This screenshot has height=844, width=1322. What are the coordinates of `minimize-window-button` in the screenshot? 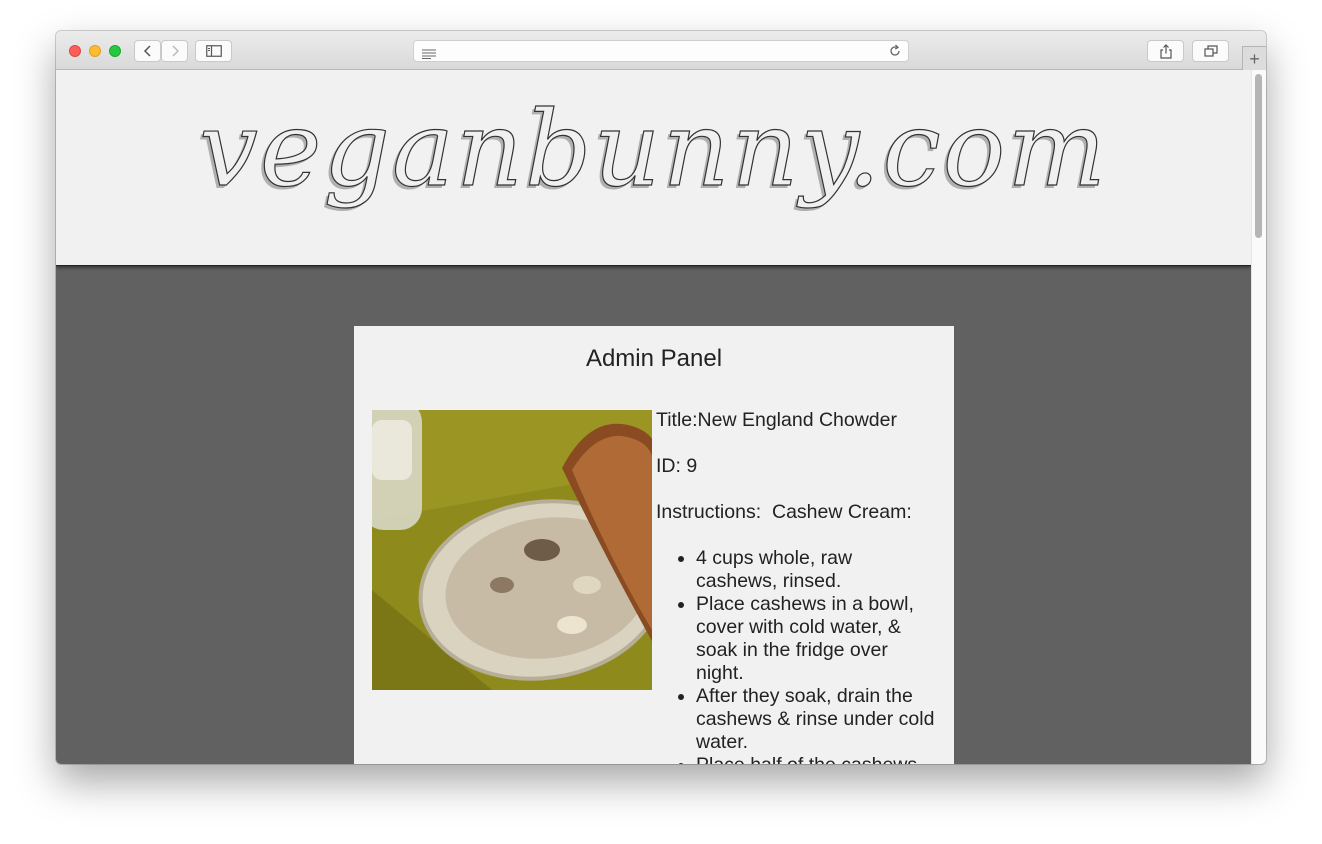 It's located at (95, 51).